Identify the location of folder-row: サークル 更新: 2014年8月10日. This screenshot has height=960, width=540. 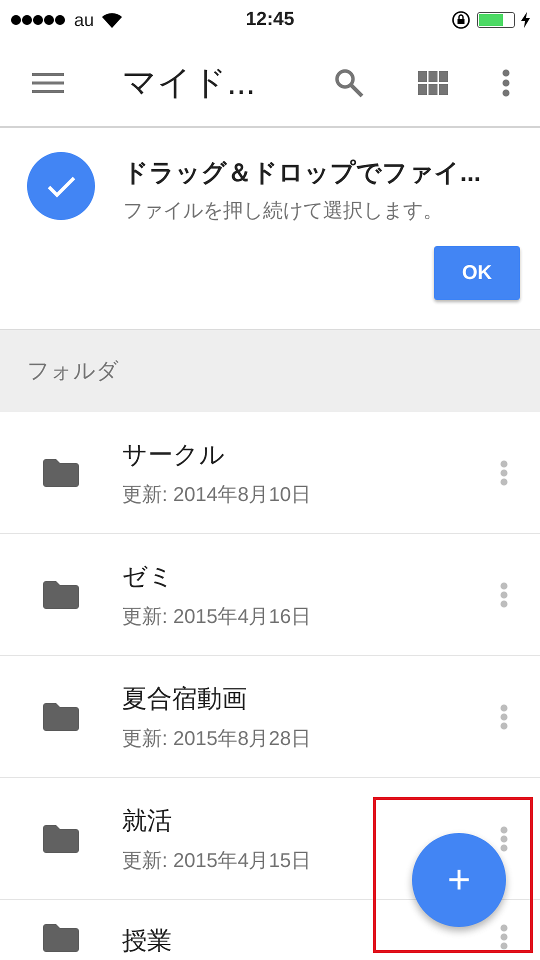
(270, 473).